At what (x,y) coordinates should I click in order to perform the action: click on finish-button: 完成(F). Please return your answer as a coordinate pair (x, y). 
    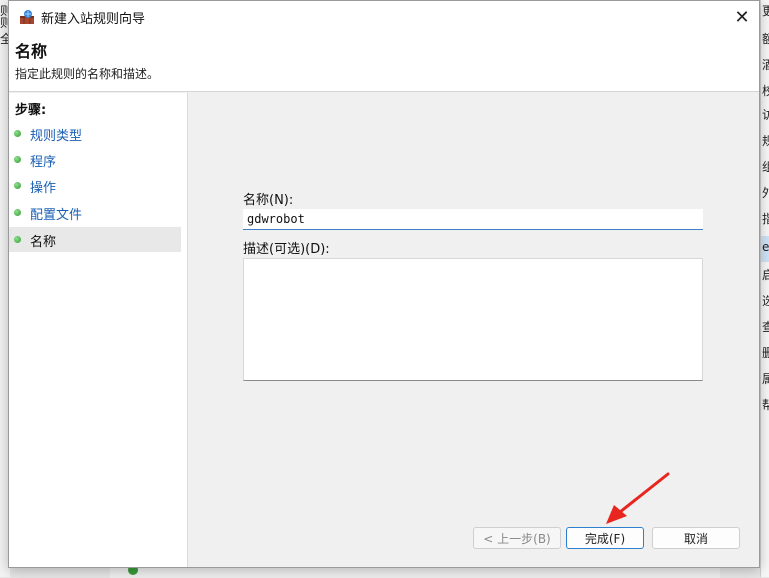
    Looking at the image, I should click on (605, 538).